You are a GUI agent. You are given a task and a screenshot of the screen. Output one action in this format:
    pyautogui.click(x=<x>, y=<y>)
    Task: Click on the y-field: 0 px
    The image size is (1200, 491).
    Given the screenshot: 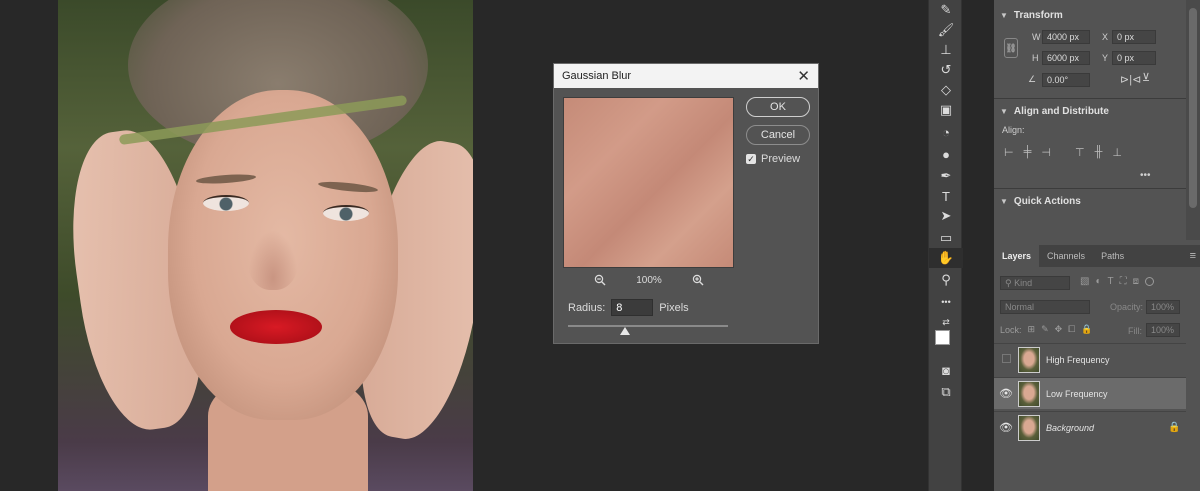 What is the action you would take?
    pyautogui.click(x=1134, y=58)
    